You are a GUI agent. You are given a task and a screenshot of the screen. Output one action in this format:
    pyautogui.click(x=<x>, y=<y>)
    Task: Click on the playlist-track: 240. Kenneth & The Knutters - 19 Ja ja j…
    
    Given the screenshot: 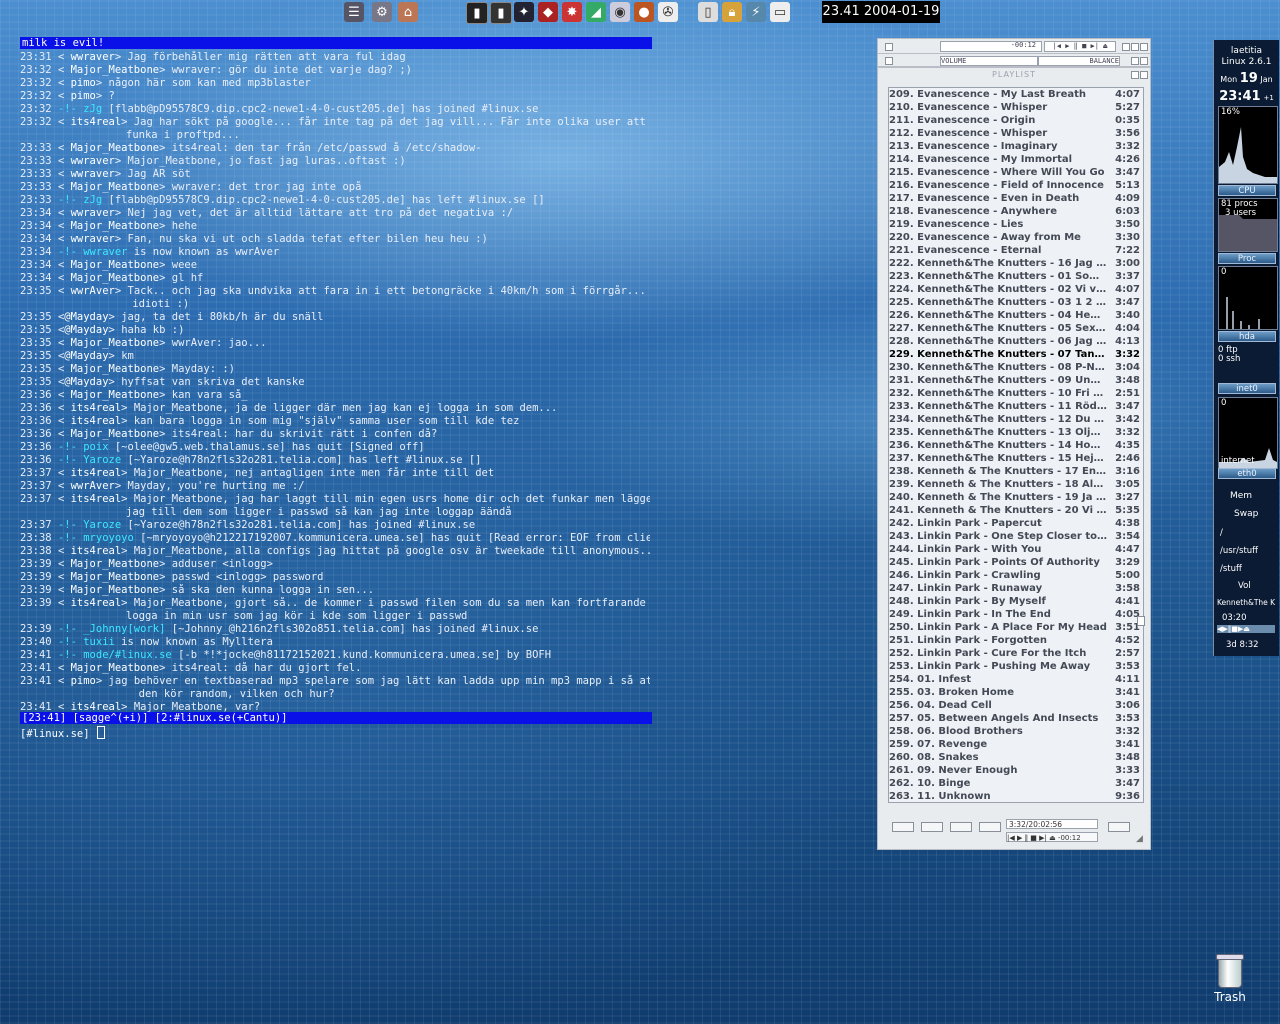 What is the action you would take?
    pyautogui.click(x=1016, y=497)
    